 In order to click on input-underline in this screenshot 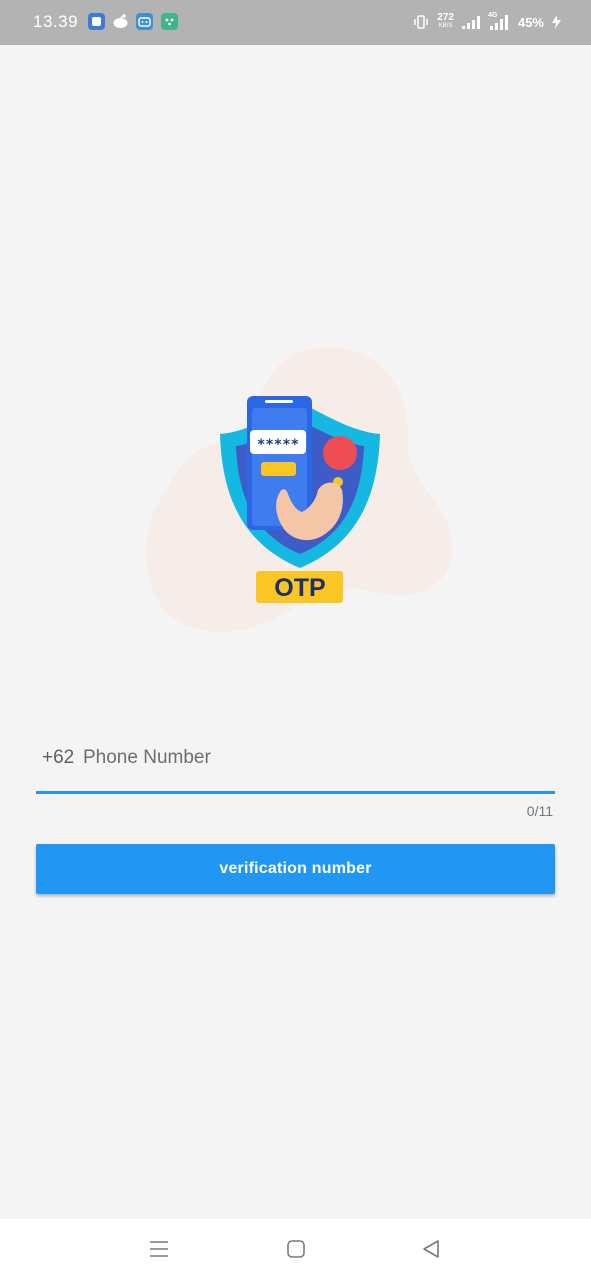, I will do `click(295, 792)`.